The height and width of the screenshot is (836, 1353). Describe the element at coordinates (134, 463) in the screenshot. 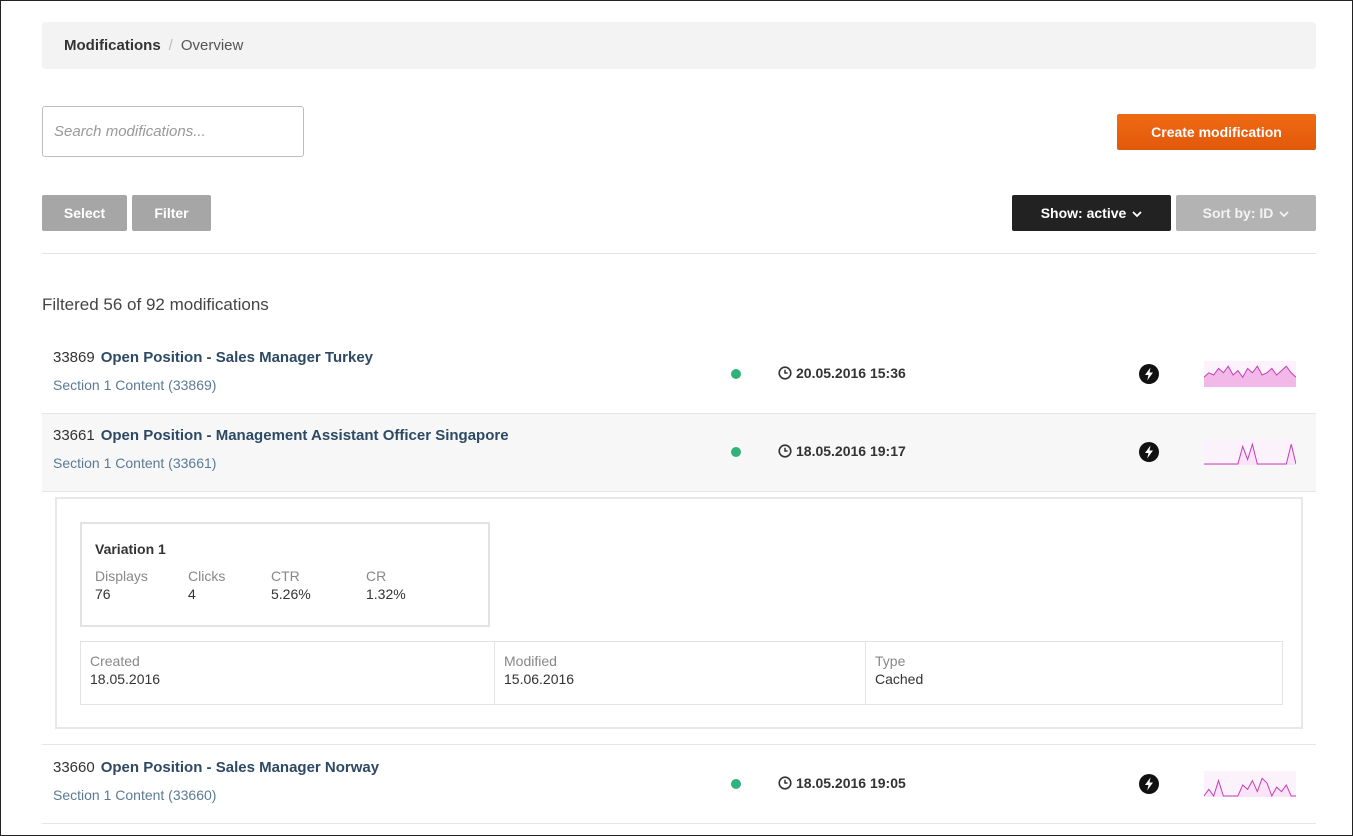

I see `row-section-link: Section 1 Content (33661)` at that location.